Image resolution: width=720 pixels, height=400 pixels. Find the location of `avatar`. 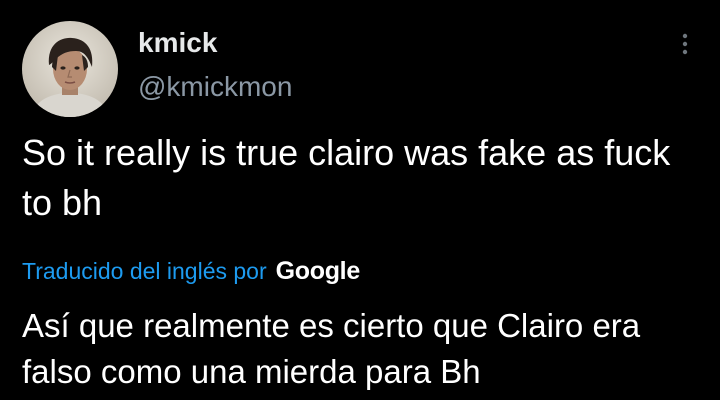

avatar is located at coordinates (70, 69).